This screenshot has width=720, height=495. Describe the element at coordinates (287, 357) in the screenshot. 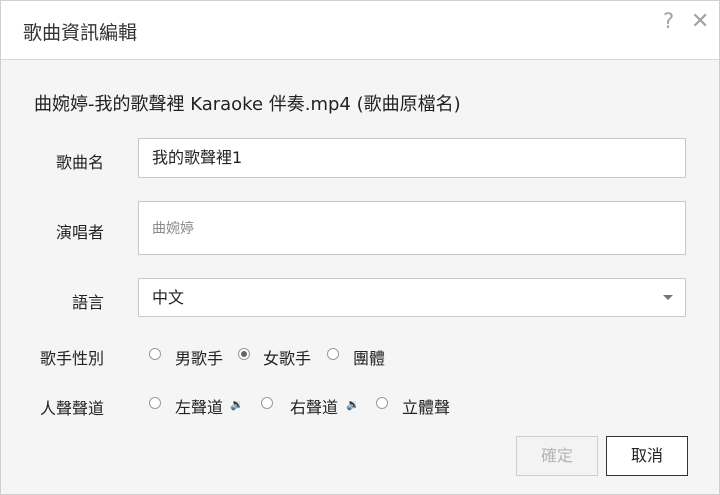

I see `radio-female-label: 女歌手` at that location.